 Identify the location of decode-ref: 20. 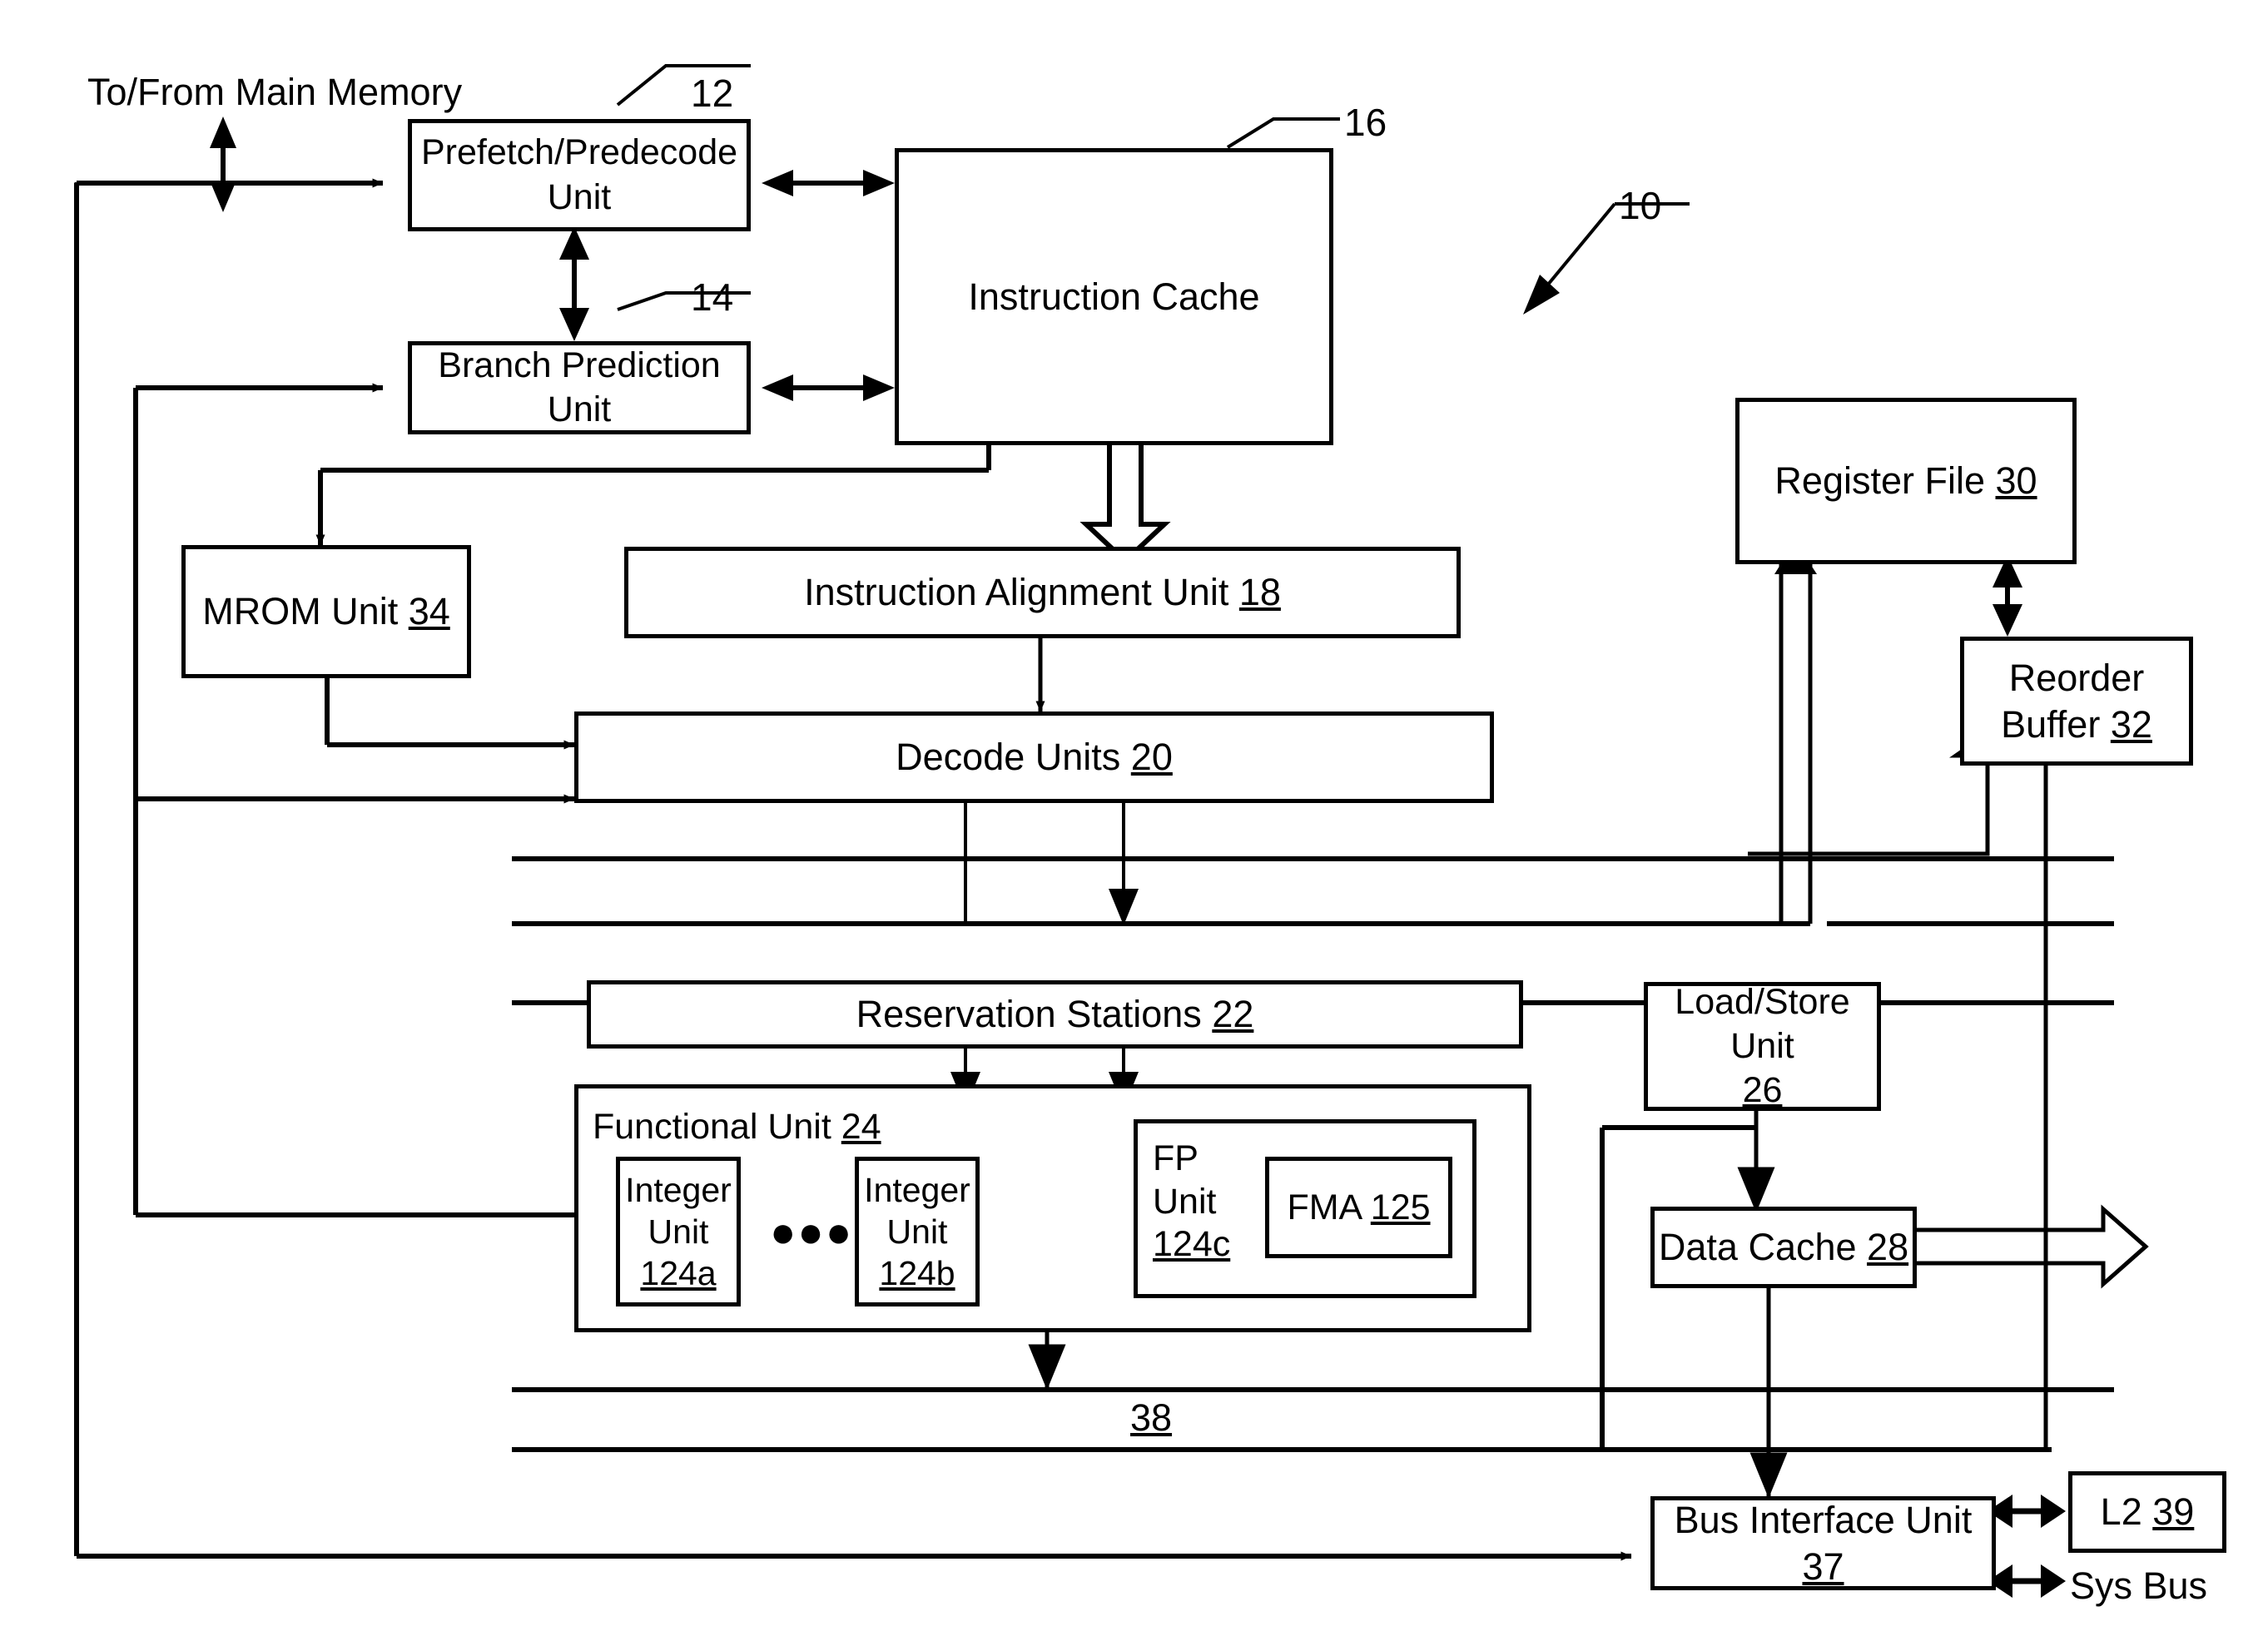
(1151, 757).